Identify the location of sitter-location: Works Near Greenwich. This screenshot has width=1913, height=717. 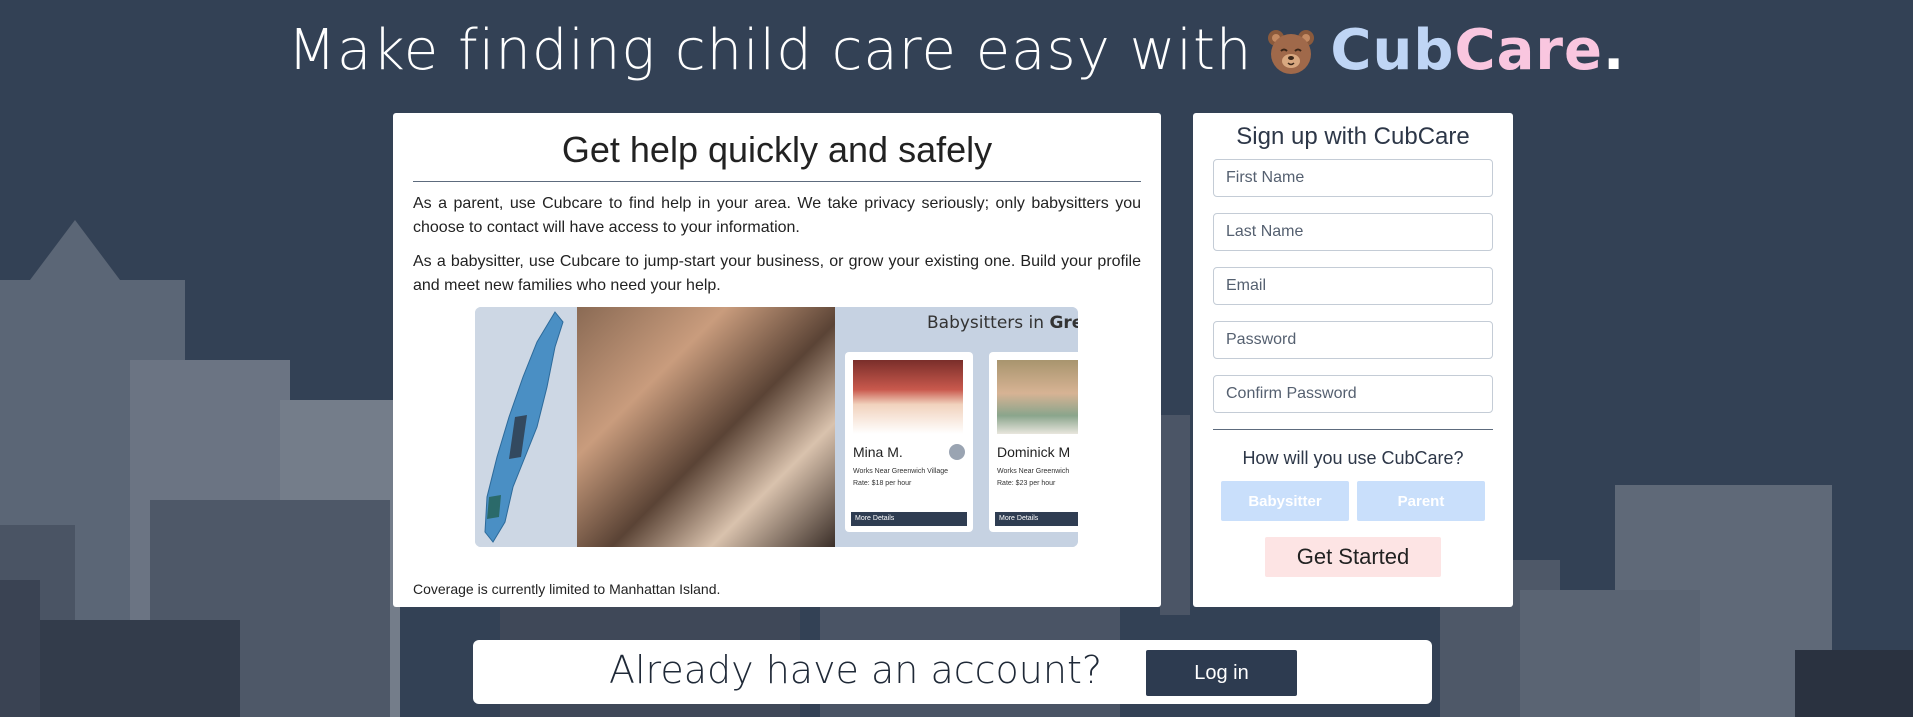
(1033, 471).